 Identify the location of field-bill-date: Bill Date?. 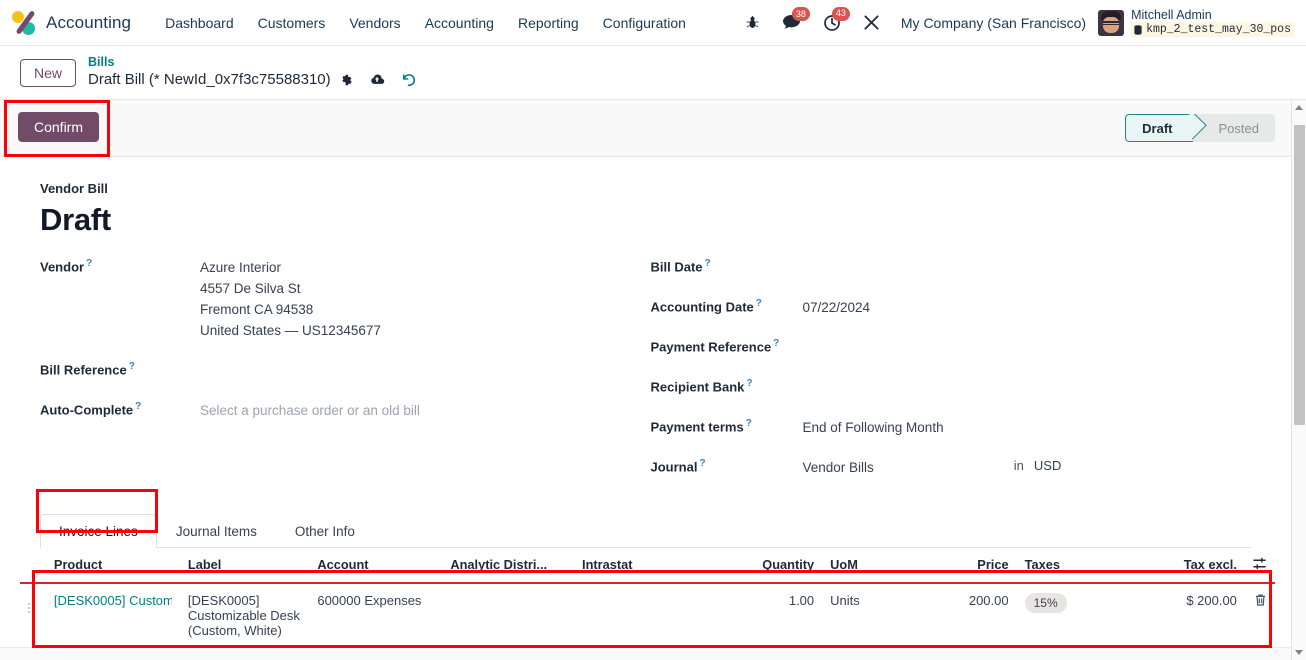
(956, 268).